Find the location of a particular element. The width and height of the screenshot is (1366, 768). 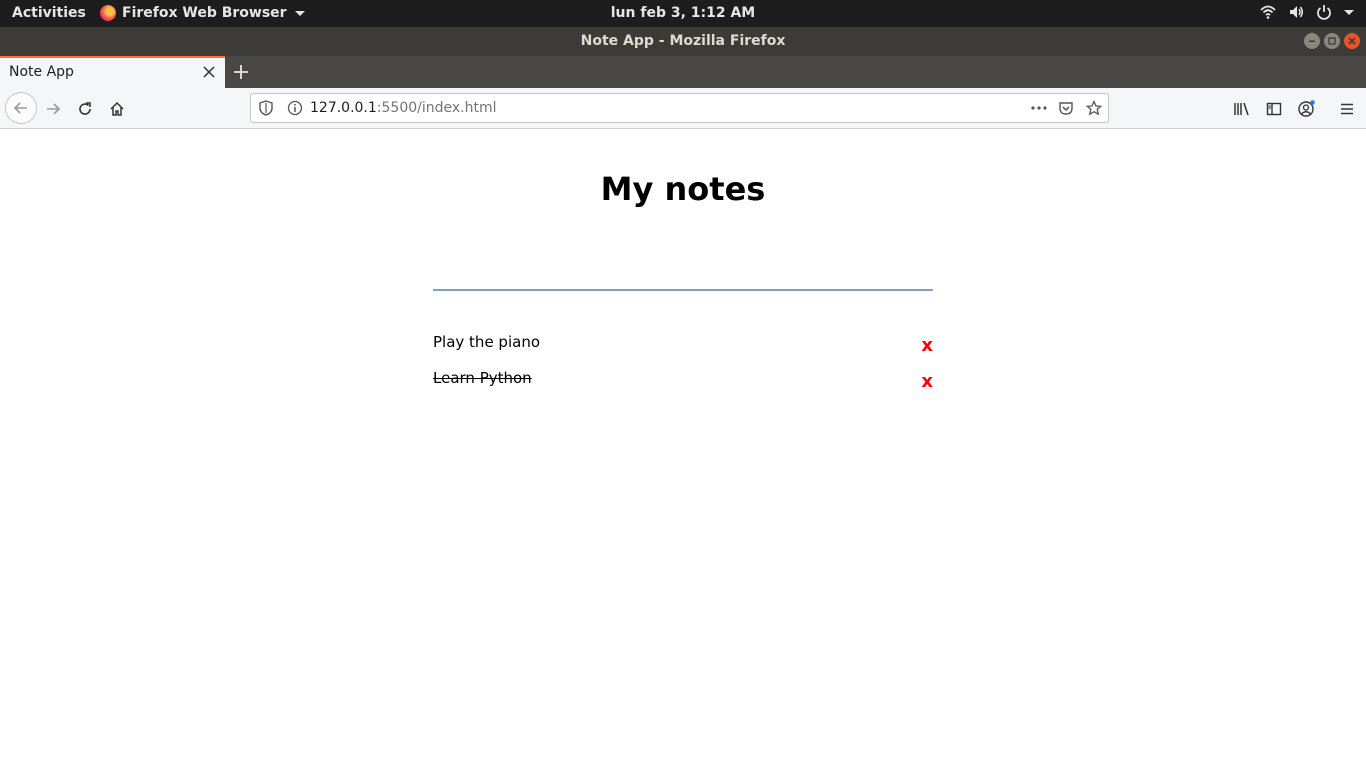

library-button is located at coordinates (1242, 109).